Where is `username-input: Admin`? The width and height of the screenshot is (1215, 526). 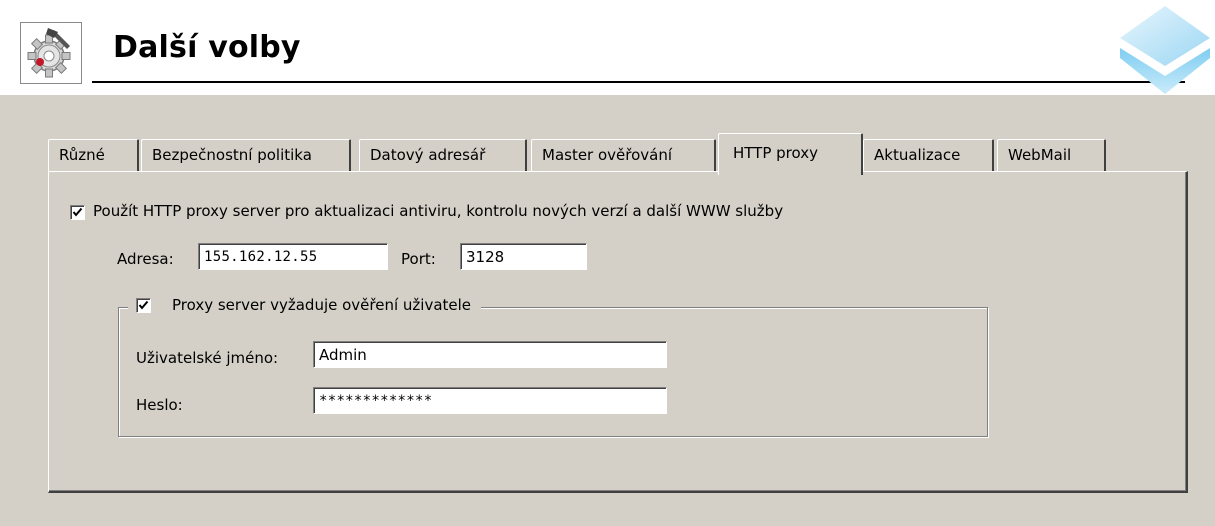
username-input: Admin is located at coordinates (490, 354).